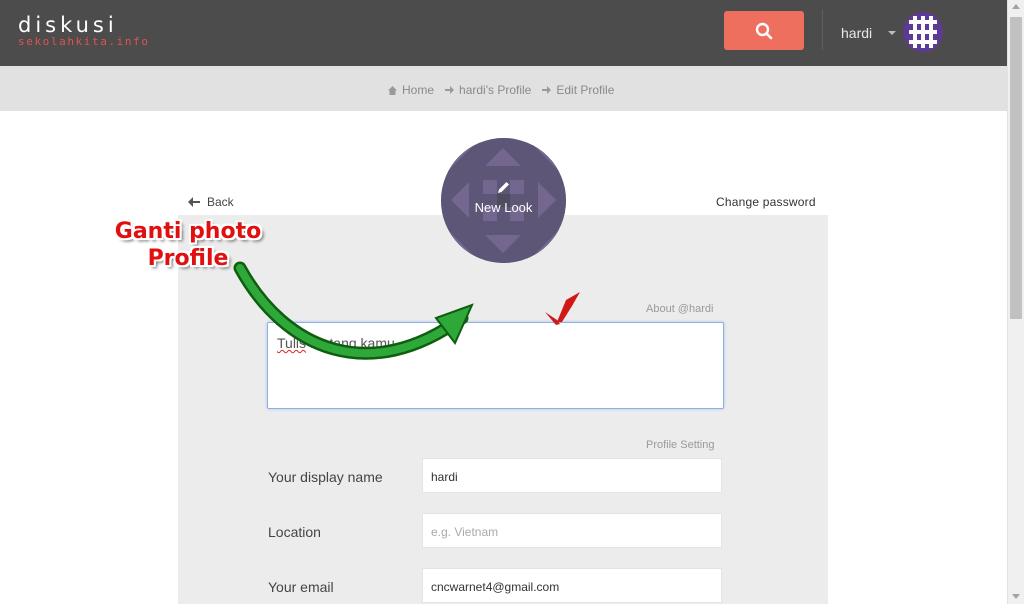 The image size is (1024, 604). What do you see at coordinates (680, 309) in the screenshot?
I see `about-label: About @hardi` at bounding box center [680, 309].